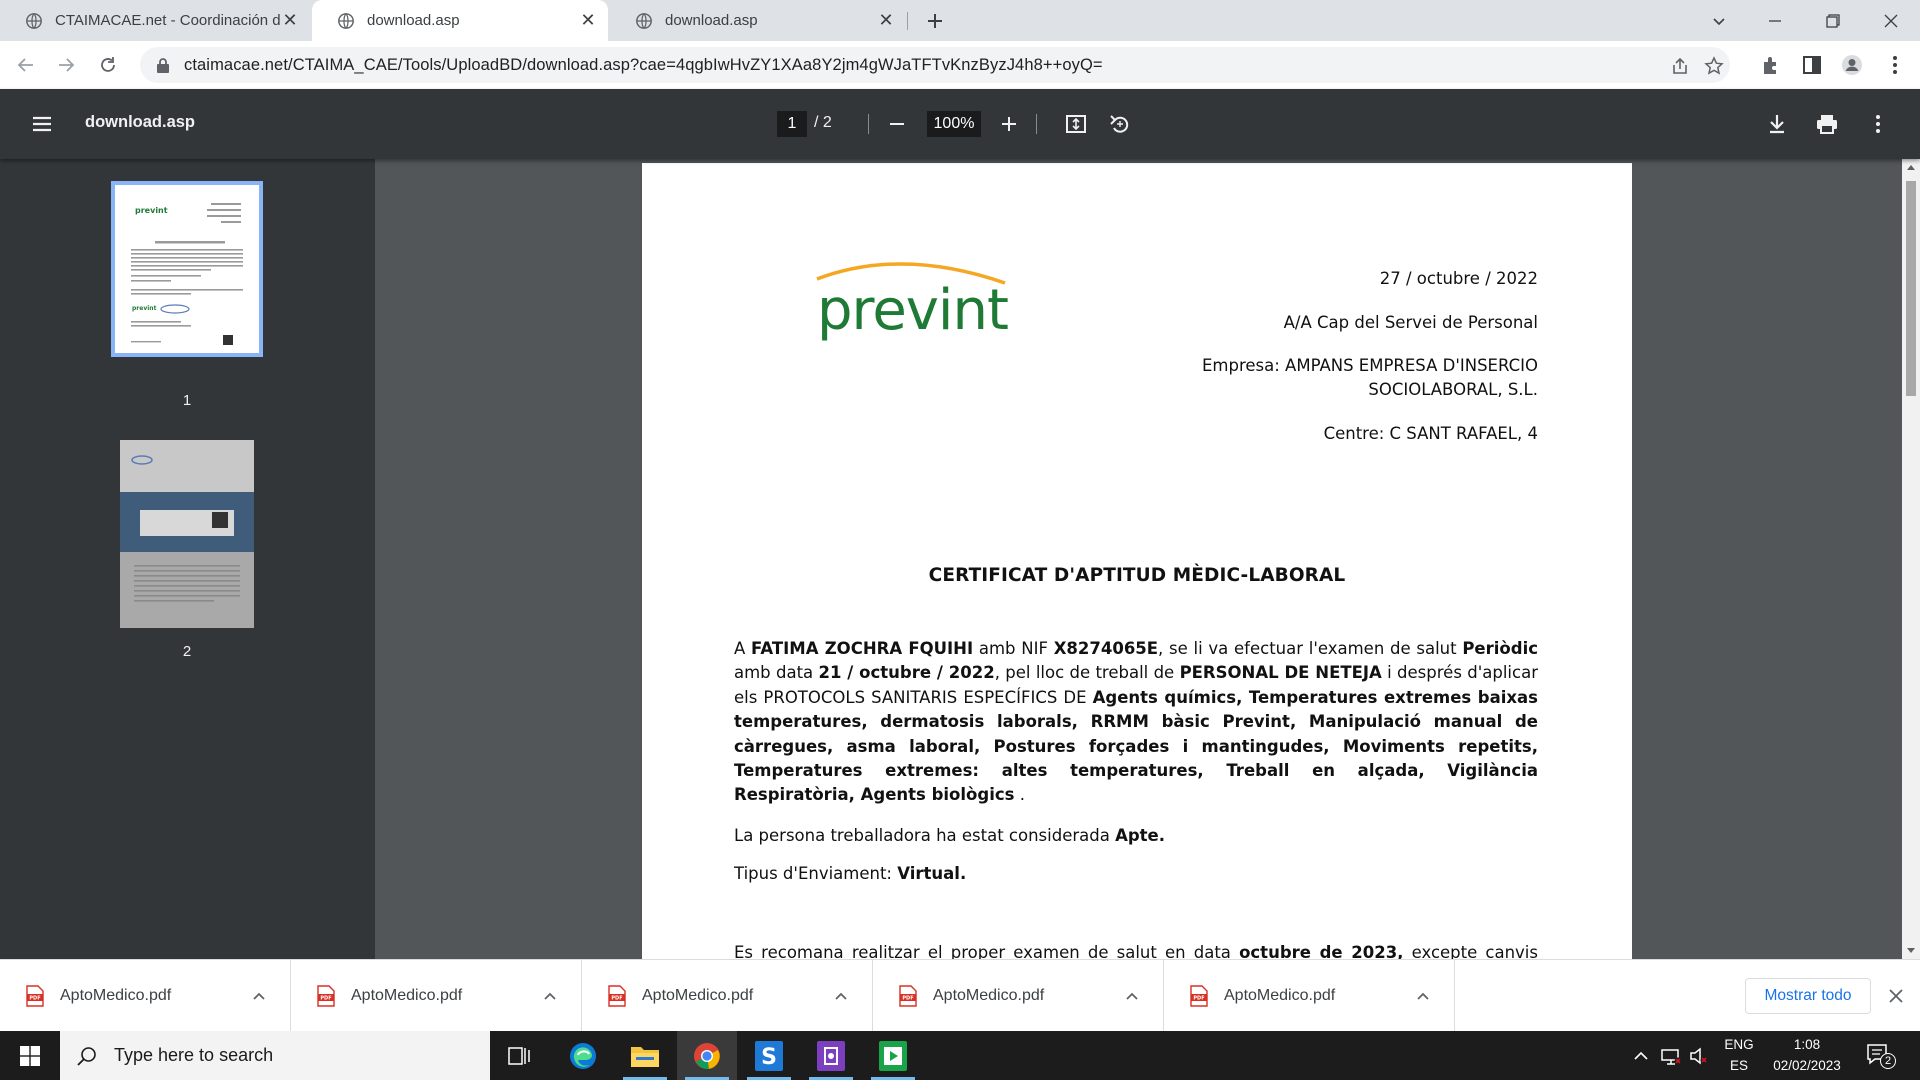 This screenshot has height=1080, width=1920. What do you see at coordinates (893, 1055) in the screenshot?
I see `taskbar-app-green` at bounding box center [893, 1055].